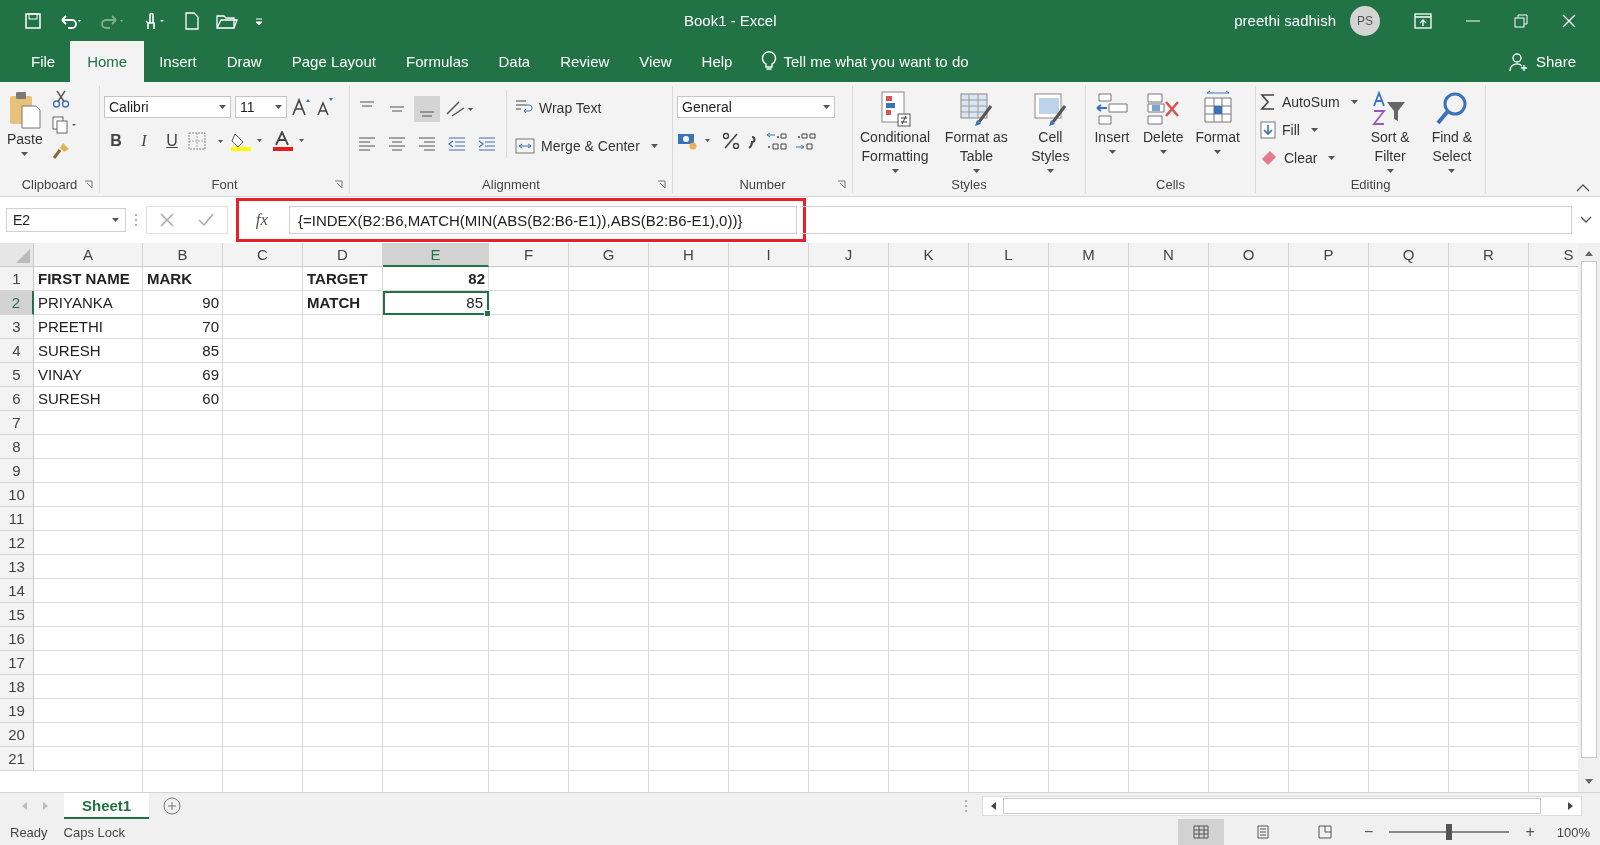 Image resolution: width=1600 pixels, height=845 pixels. I want to click on column-header: Q, so click(1409, 255).